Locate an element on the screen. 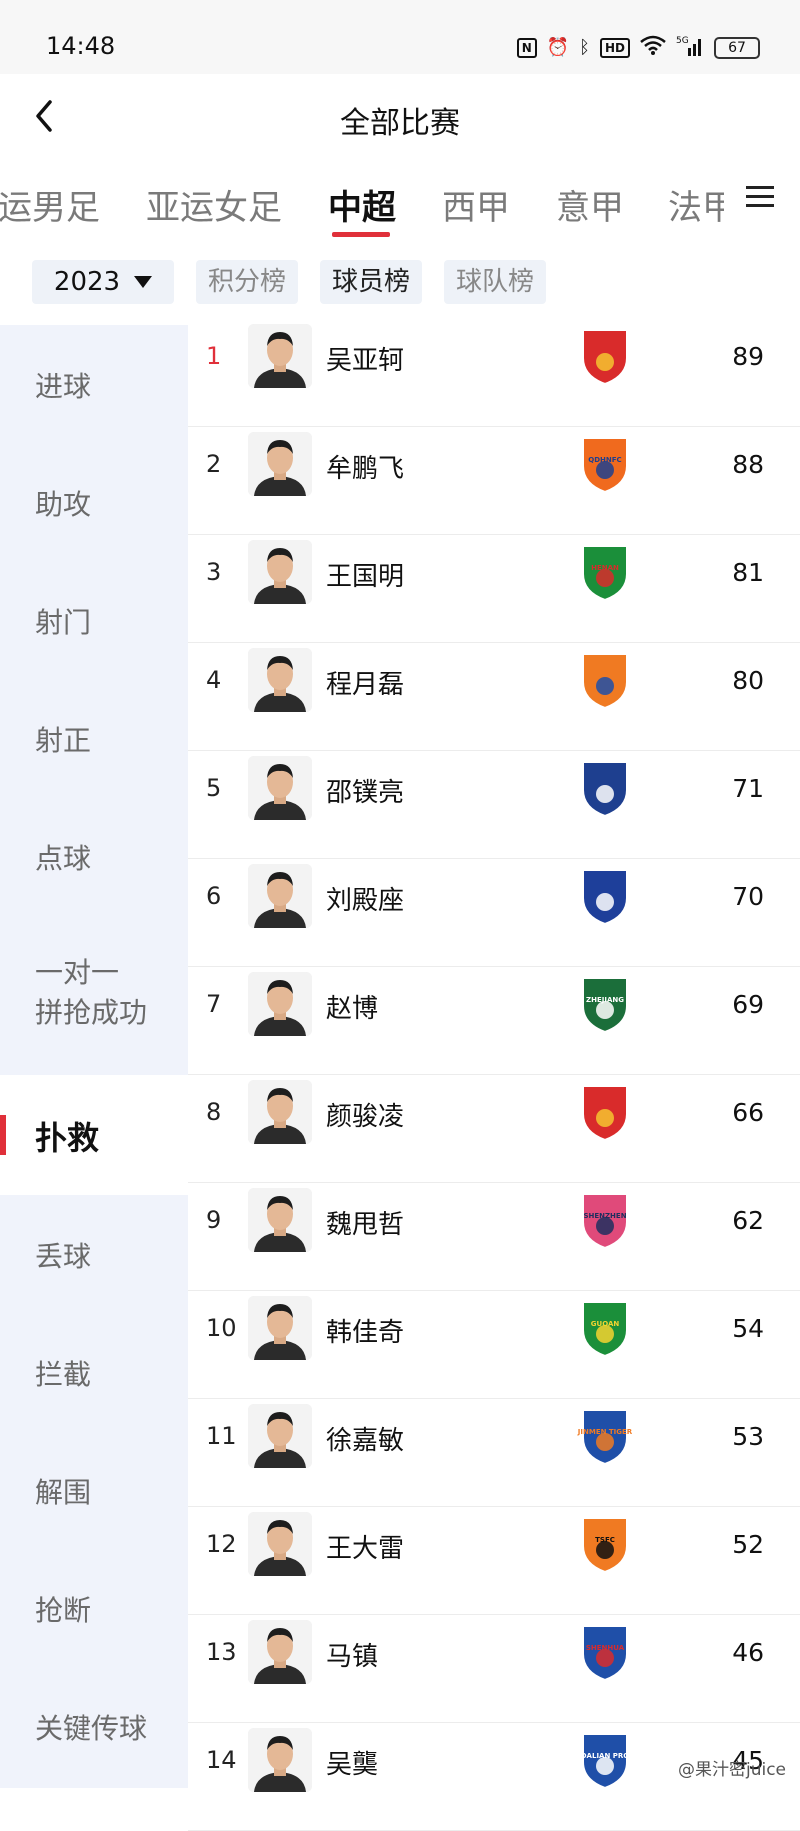 The image size is (800, 1831). player-name: 赵博 is located at coordinates (352, 1006).